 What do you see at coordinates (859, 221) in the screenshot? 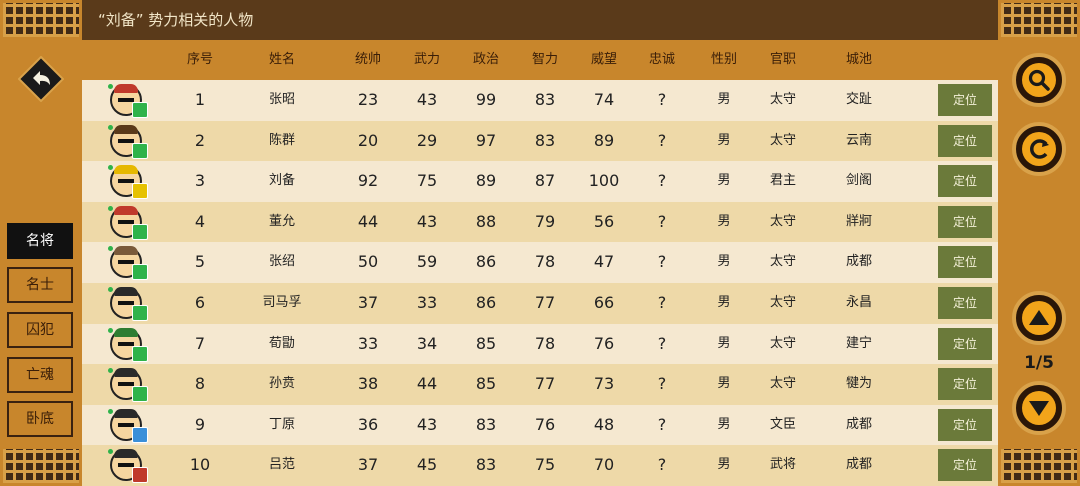
I see `cell-city: 牂牁` at bounding box center [859, 221].